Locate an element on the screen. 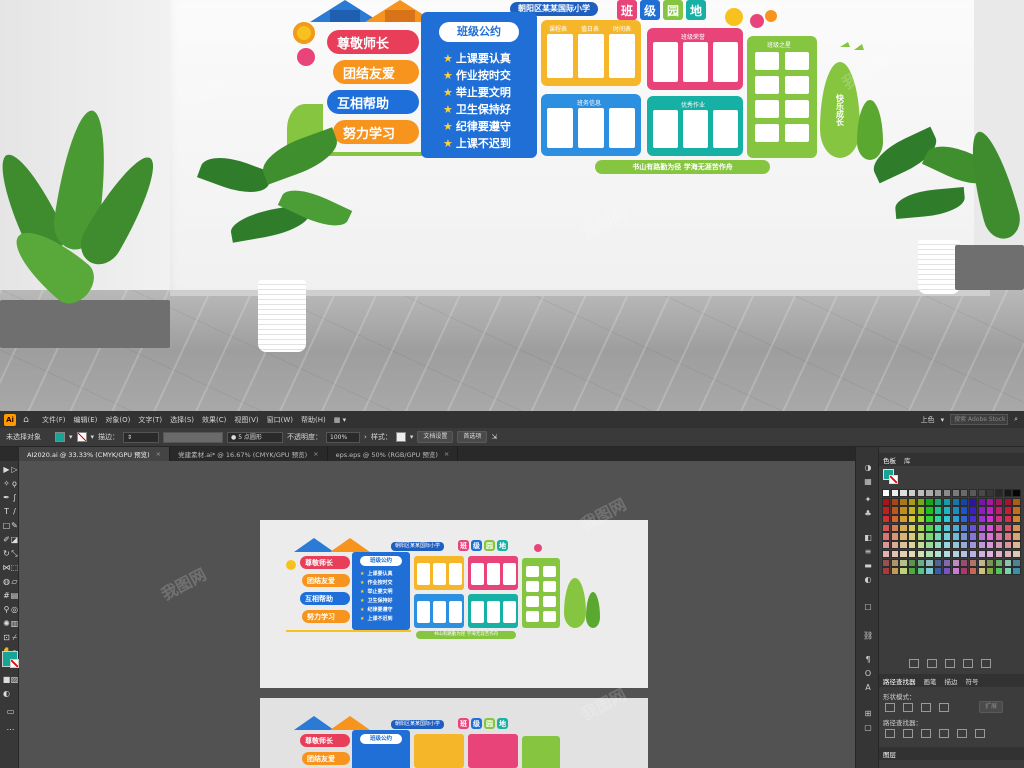 Image resolution: width=1024 pixels, height=768 pixels. close-icon: × is located at coordinates (158, 454).